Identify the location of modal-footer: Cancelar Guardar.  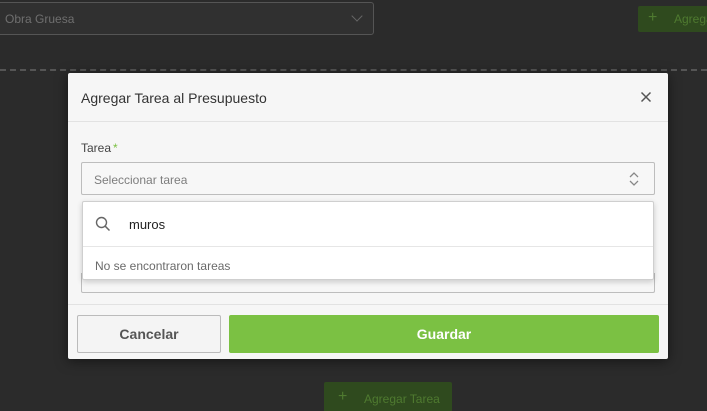
(368, 331).